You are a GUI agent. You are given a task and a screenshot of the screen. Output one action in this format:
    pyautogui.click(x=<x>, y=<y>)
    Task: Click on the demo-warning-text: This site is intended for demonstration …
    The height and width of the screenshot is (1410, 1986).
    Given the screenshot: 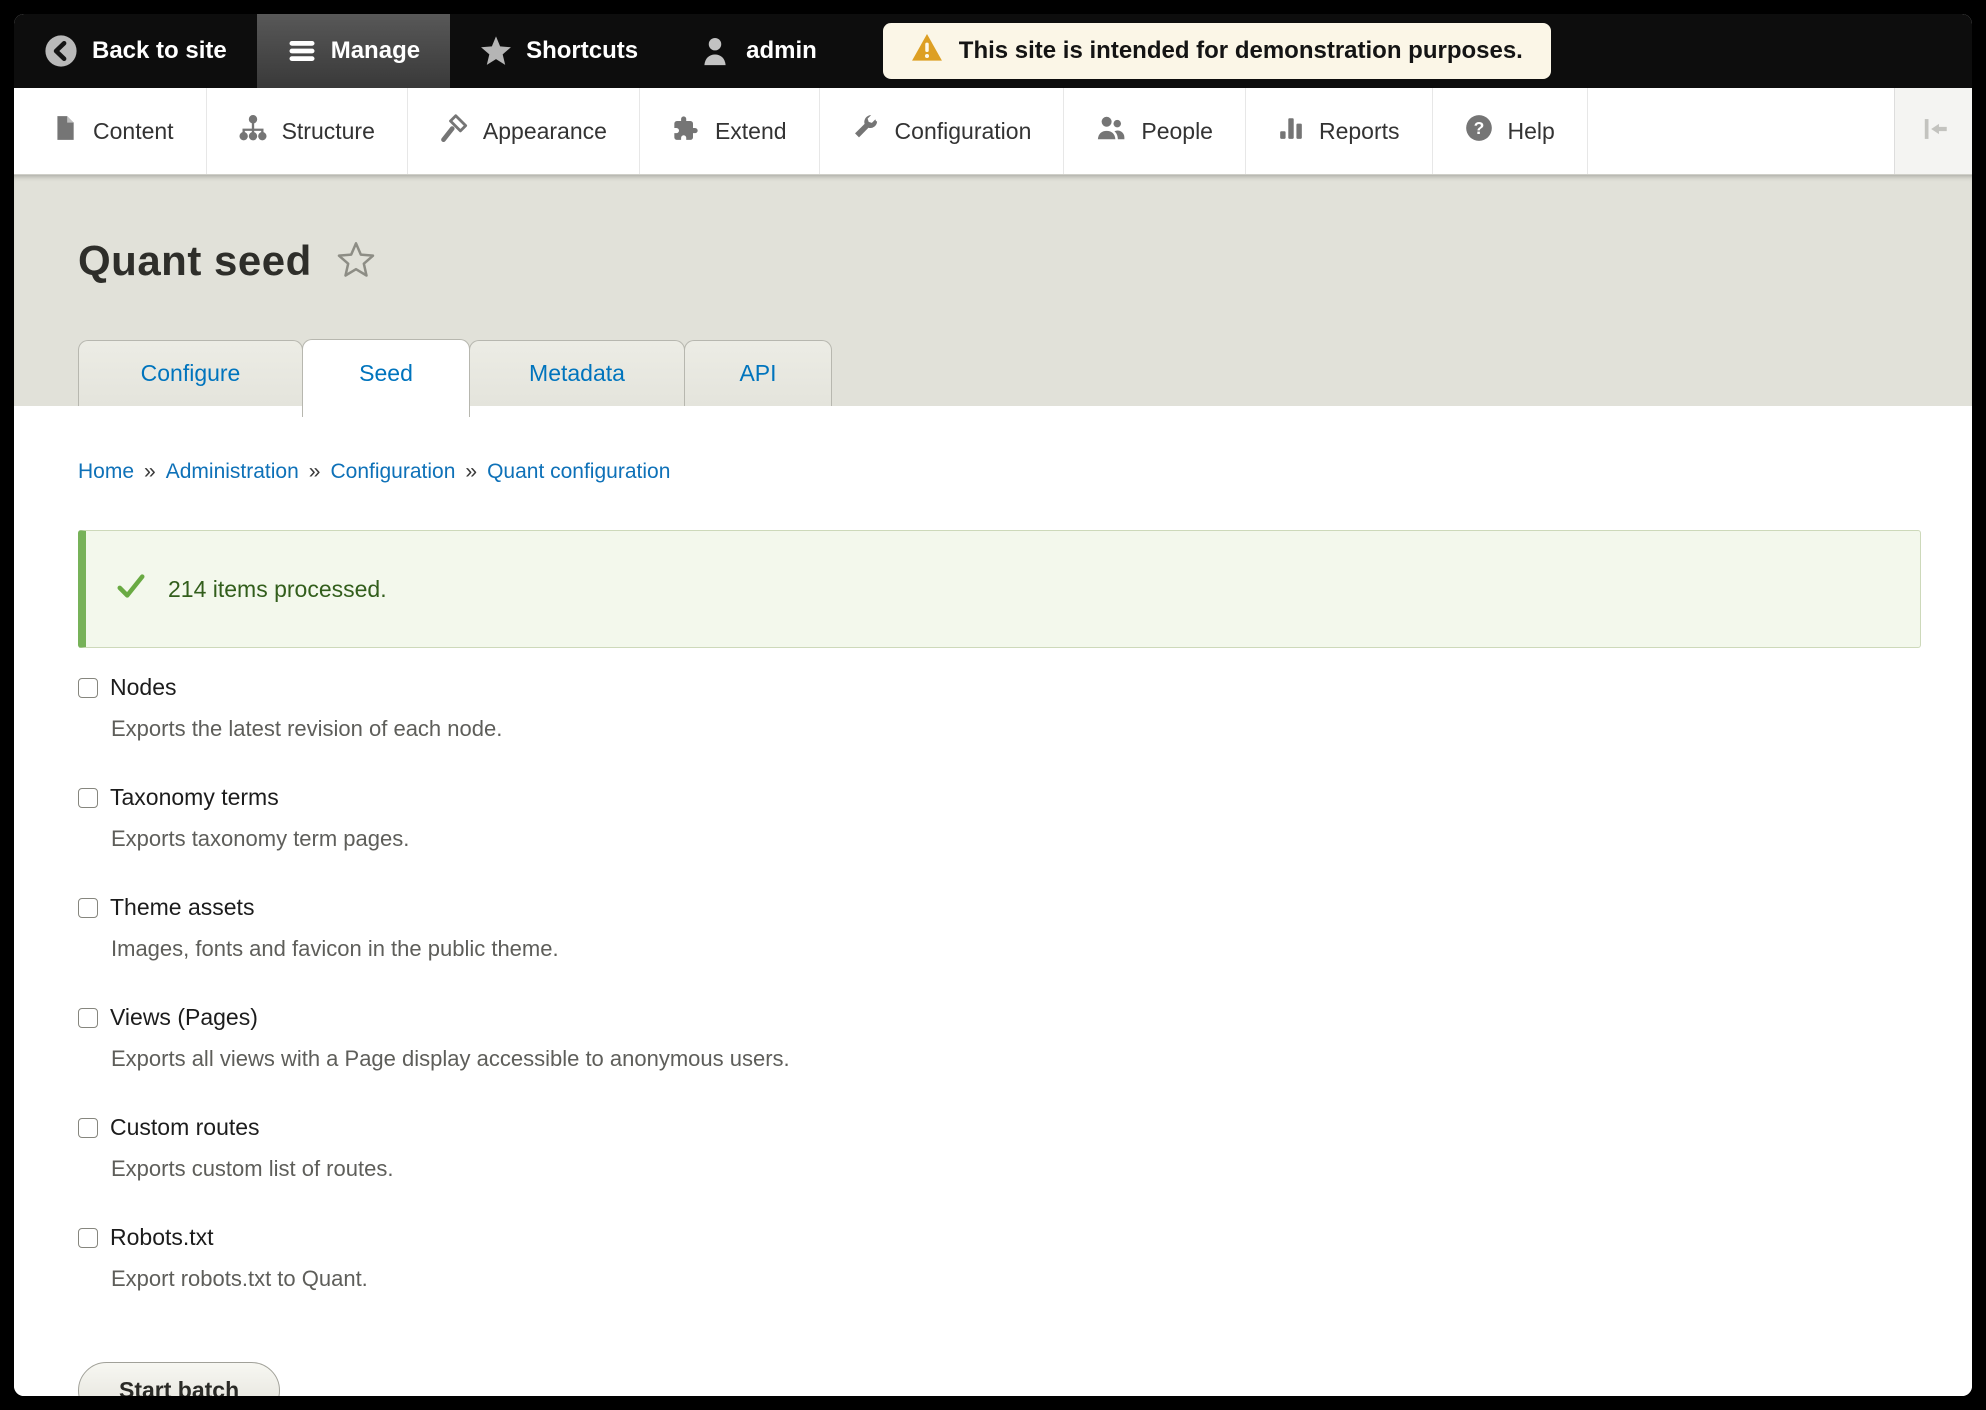 What is the action you would take?
    pyautogui.click(x=1240, y=50)
    